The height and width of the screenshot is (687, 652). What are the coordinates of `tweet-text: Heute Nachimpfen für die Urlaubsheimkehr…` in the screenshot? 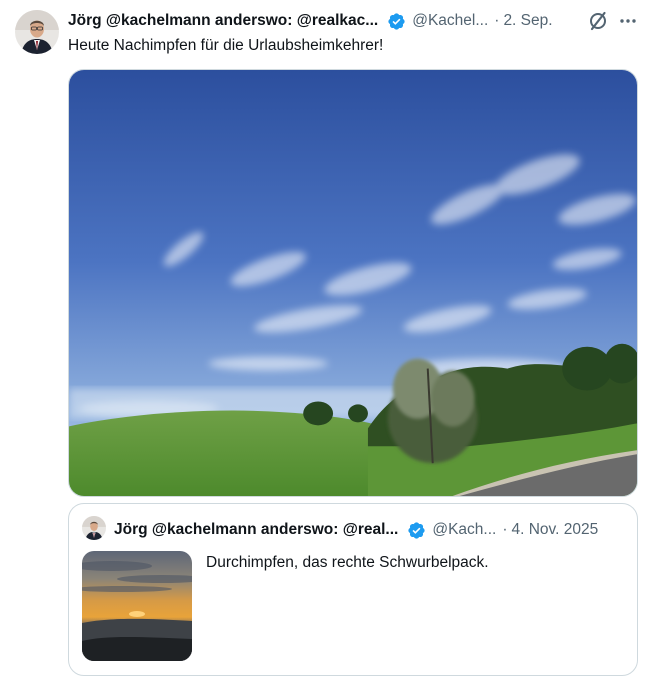 It's located at (226, 45).